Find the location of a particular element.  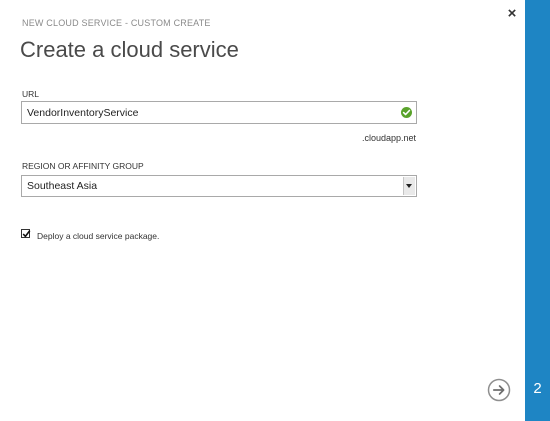

step-number: 2 is located at coordinates (537, 388).